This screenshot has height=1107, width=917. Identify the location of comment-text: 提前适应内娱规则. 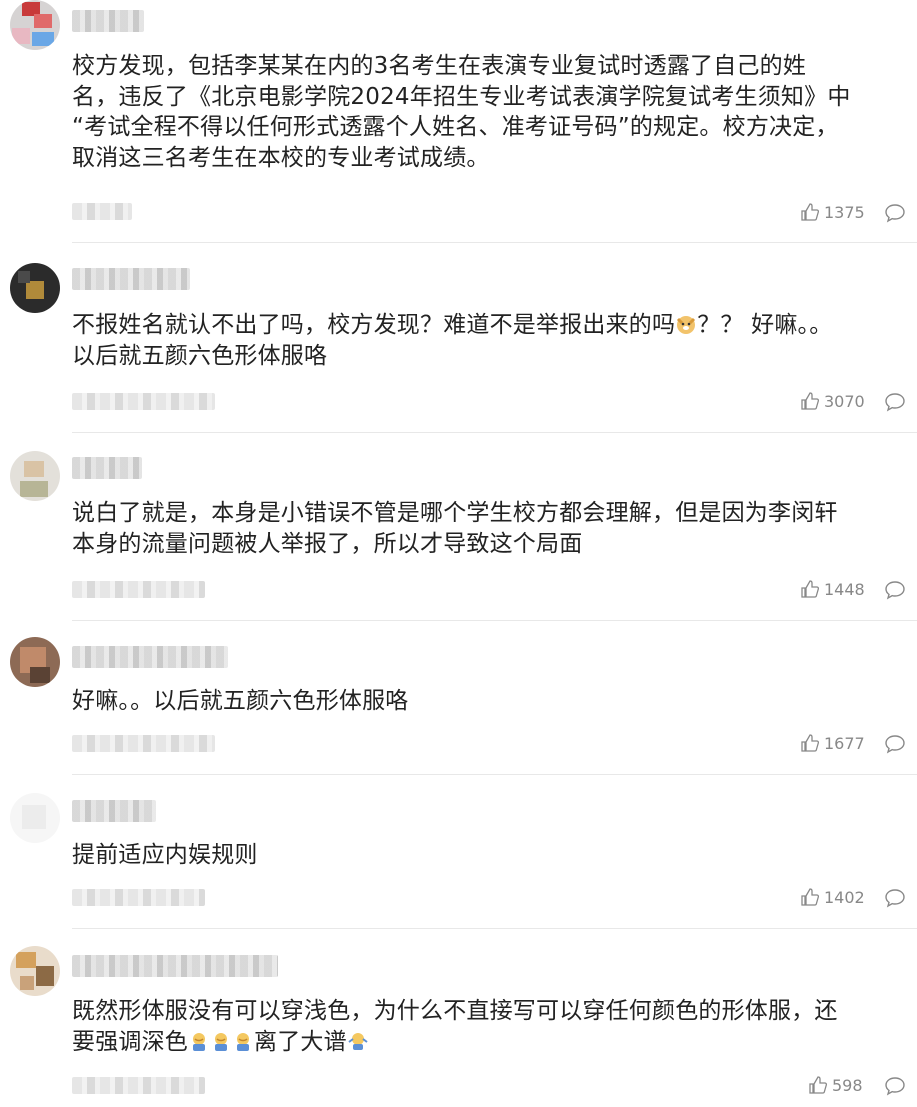
(165, 855).